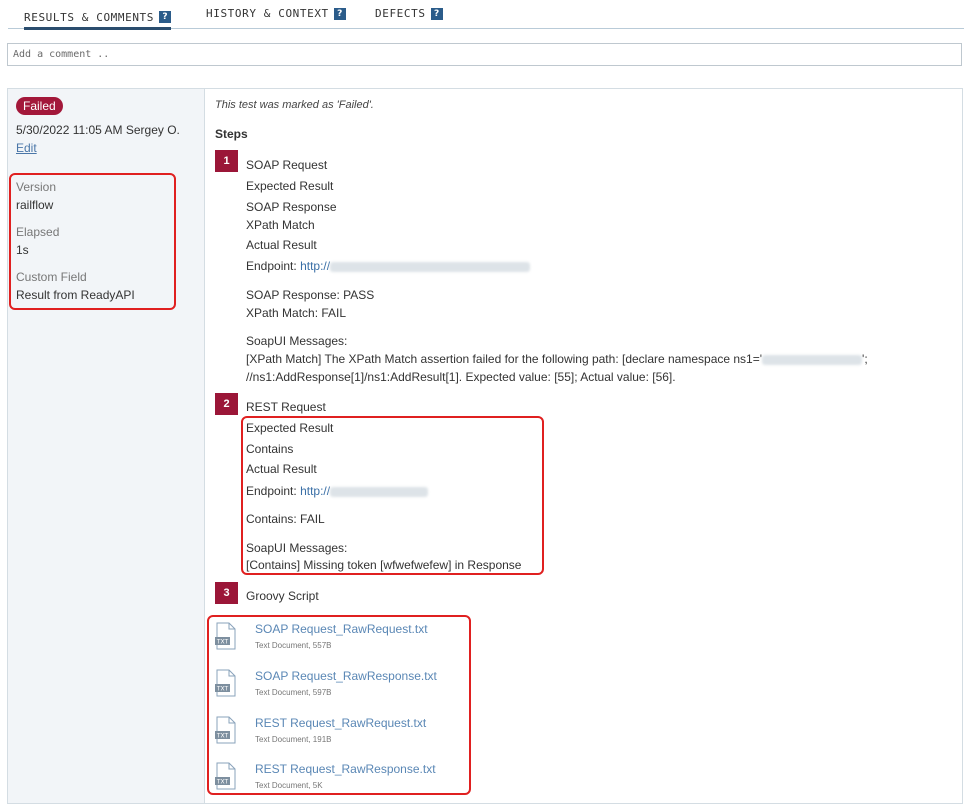 This screenshot has height=812, width=972. Describe the element at coordinates (89, 17) in the screenshot. I see `tab-label: RESULTS & COMMENTS` at that location.